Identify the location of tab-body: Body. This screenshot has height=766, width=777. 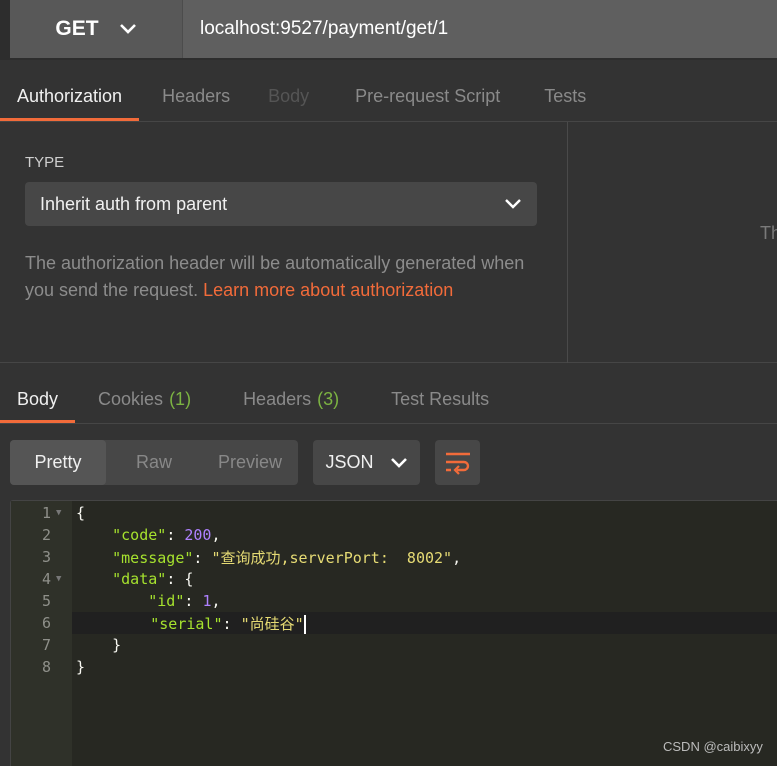
(288, 96).